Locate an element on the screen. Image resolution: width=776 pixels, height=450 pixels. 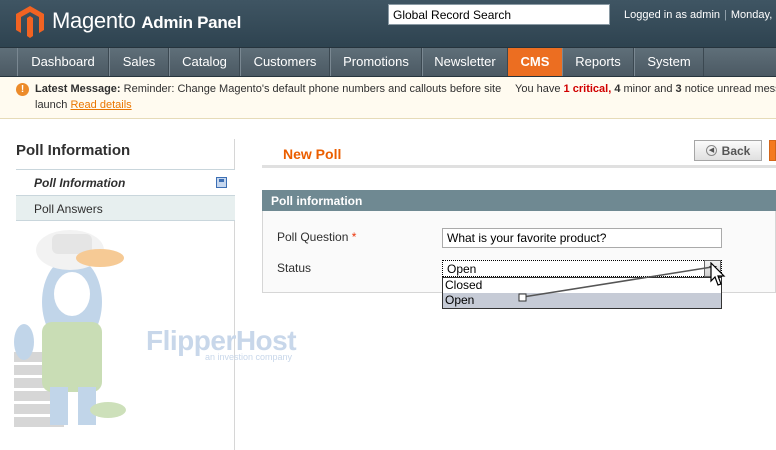
tab-poll-answers: Poll Answers is located at coordinates (125, 208).